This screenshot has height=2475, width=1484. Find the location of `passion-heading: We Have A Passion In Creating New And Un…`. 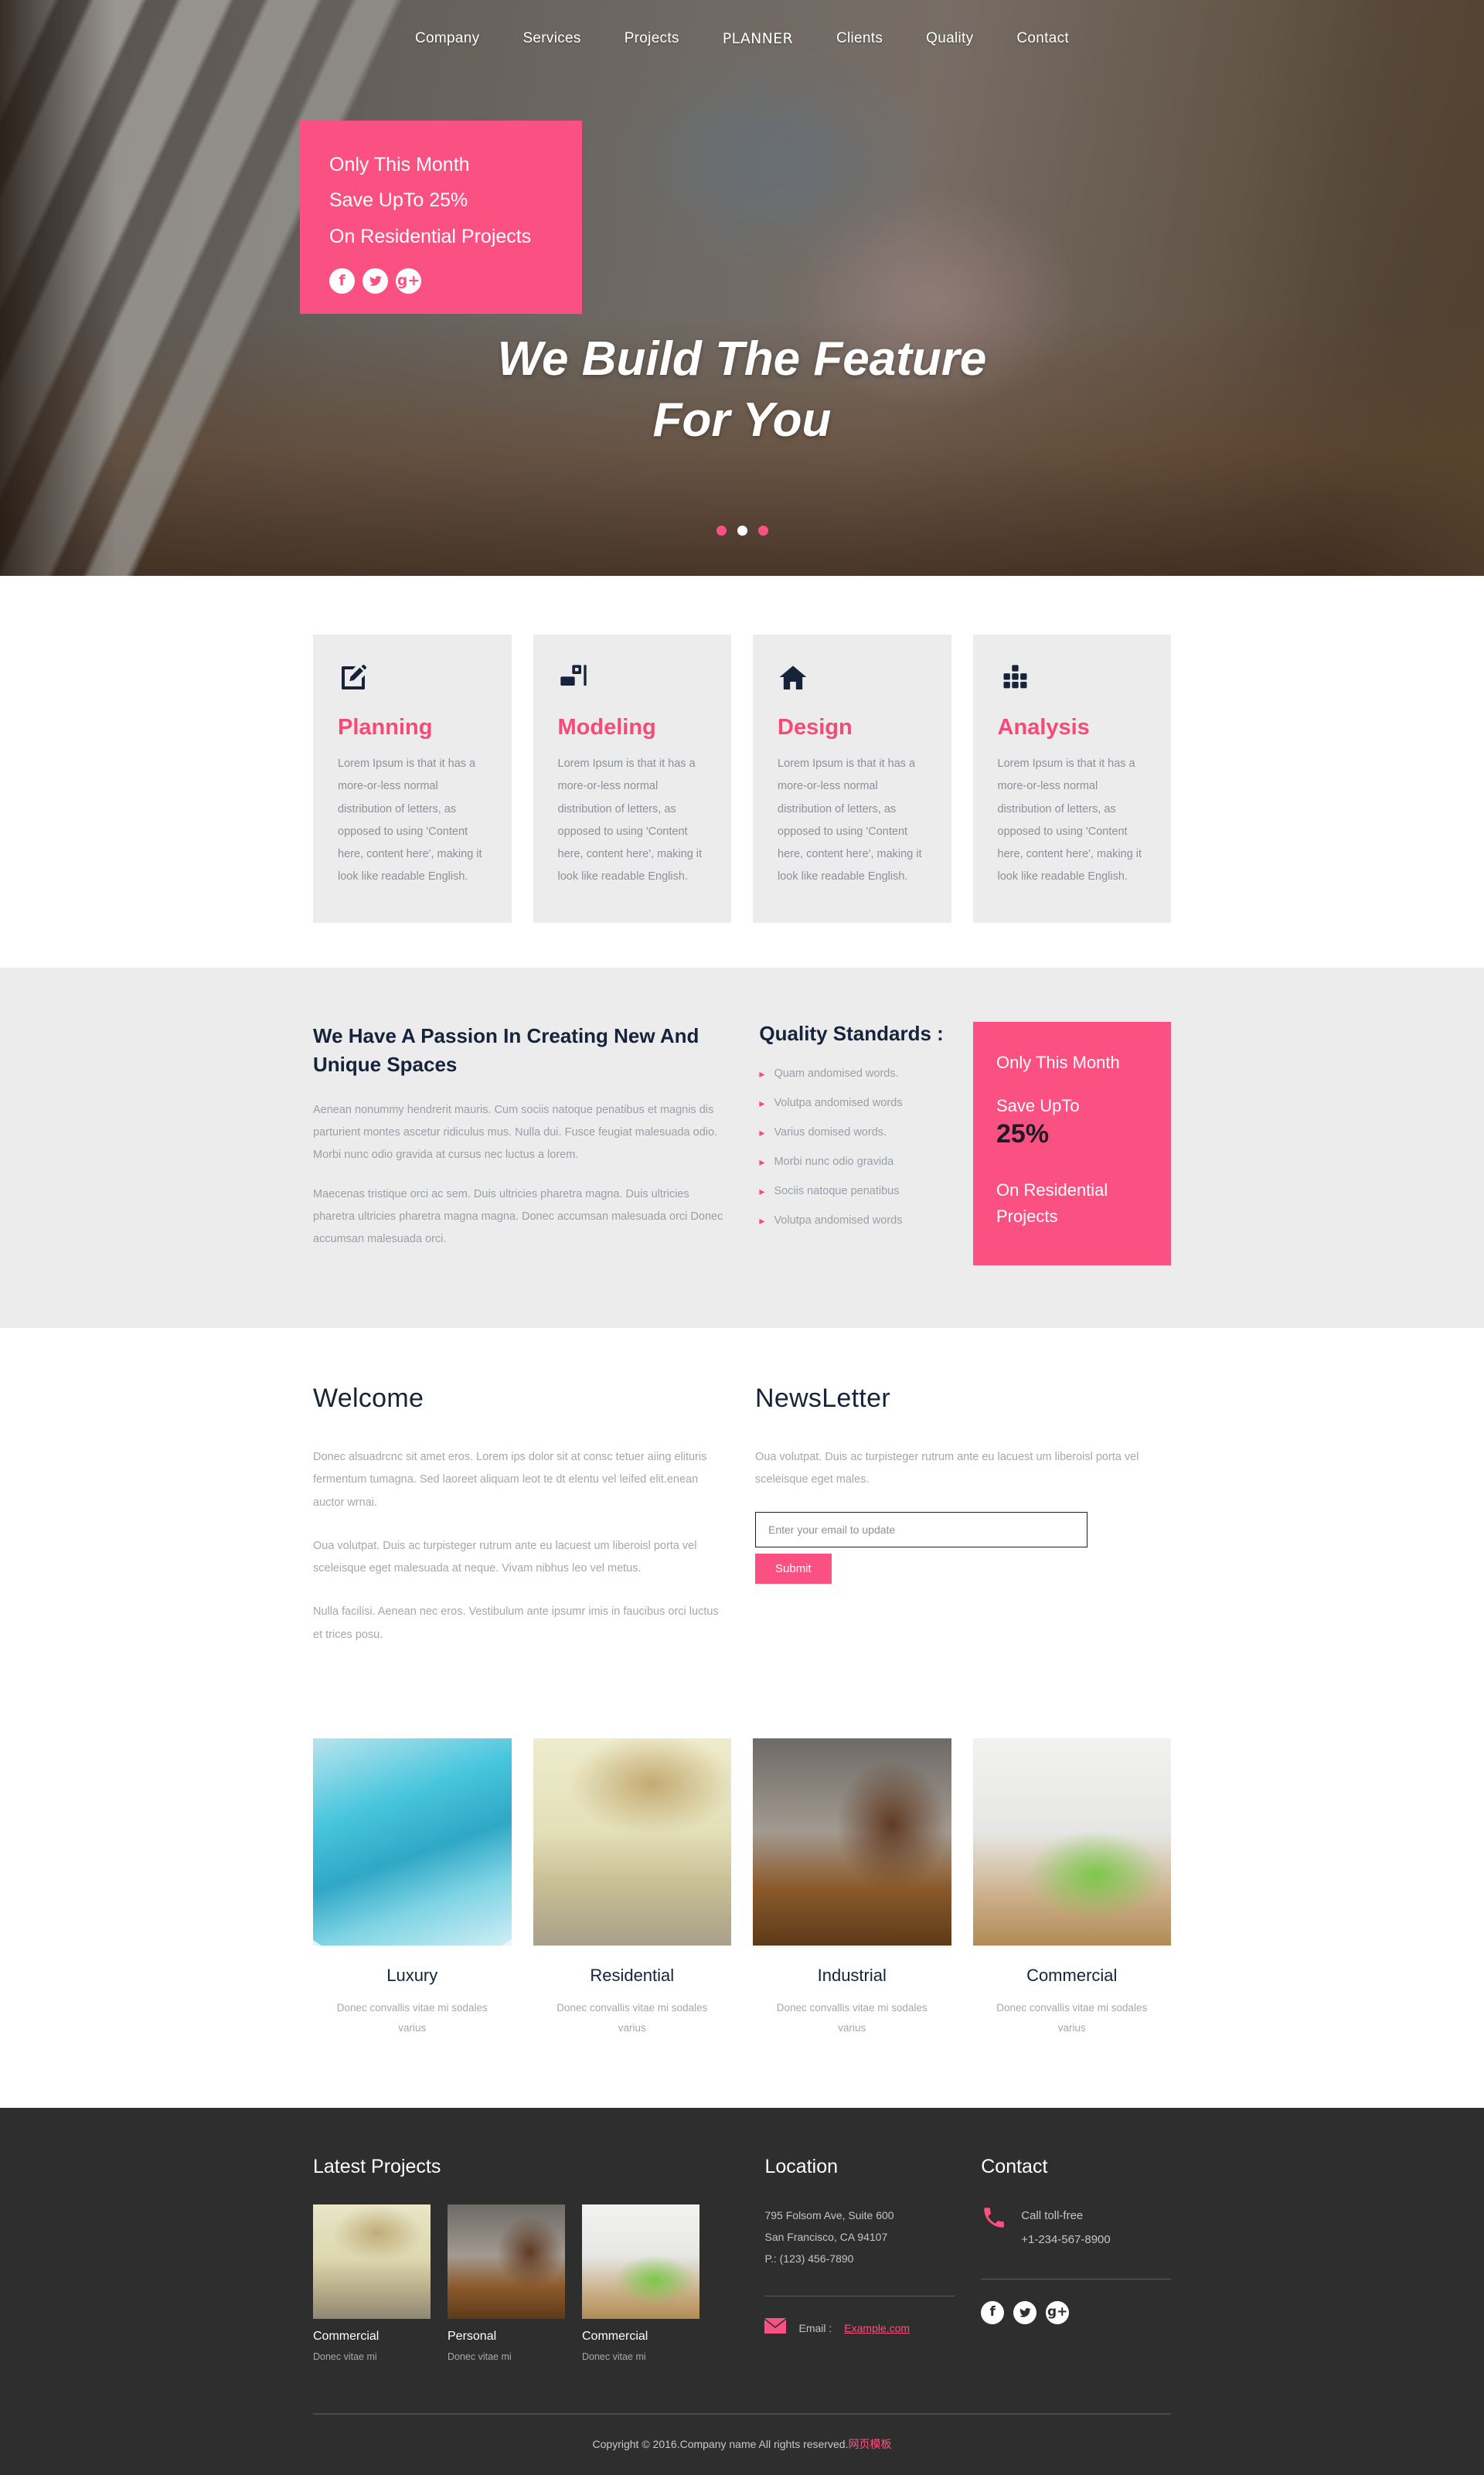

passion-heading: We Have A Passion In Creating New And Un… is located at coordinates (506, 1049).